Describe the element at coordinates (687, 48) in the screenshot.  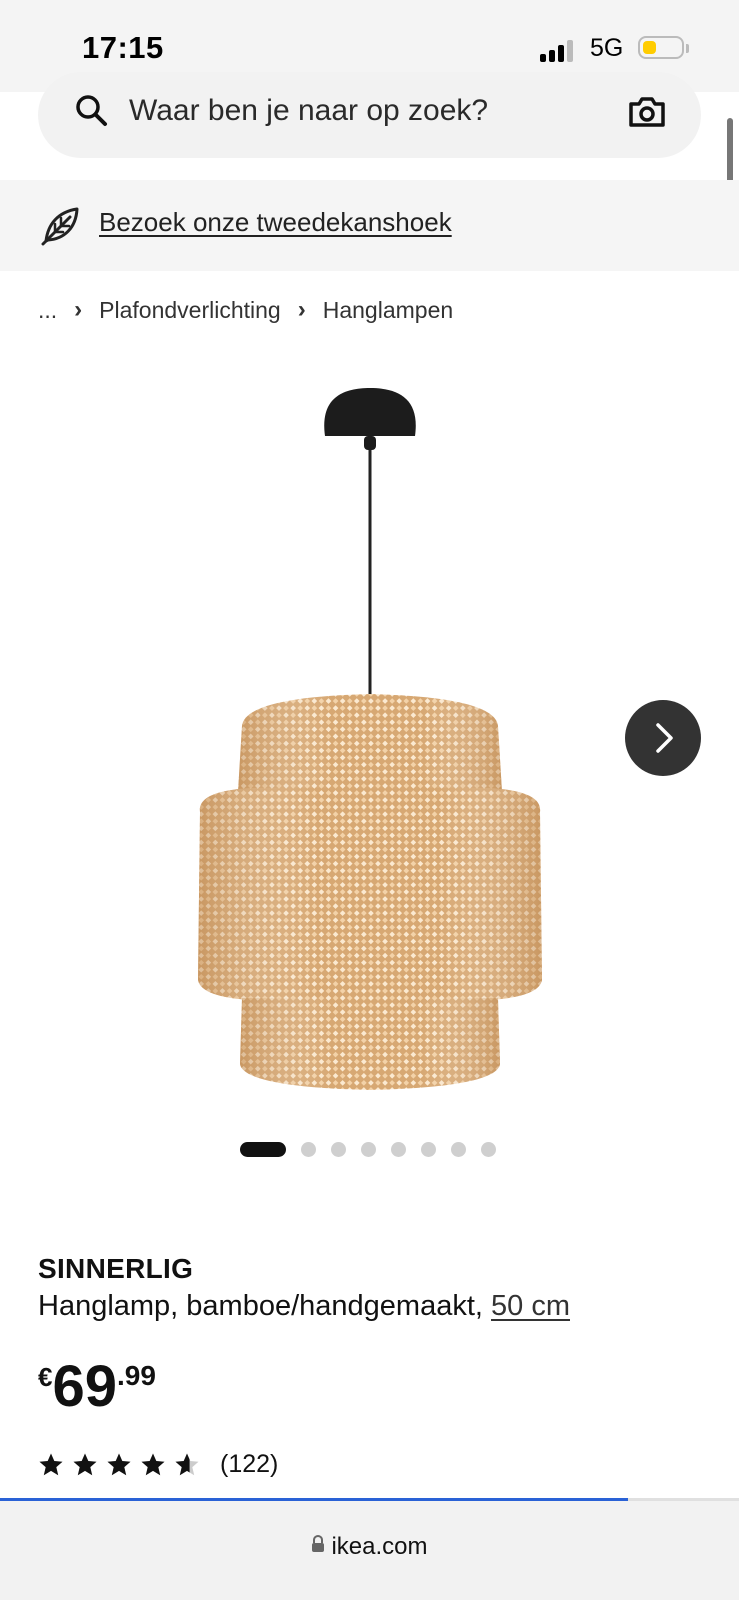
I see `battery-cap` at that location.